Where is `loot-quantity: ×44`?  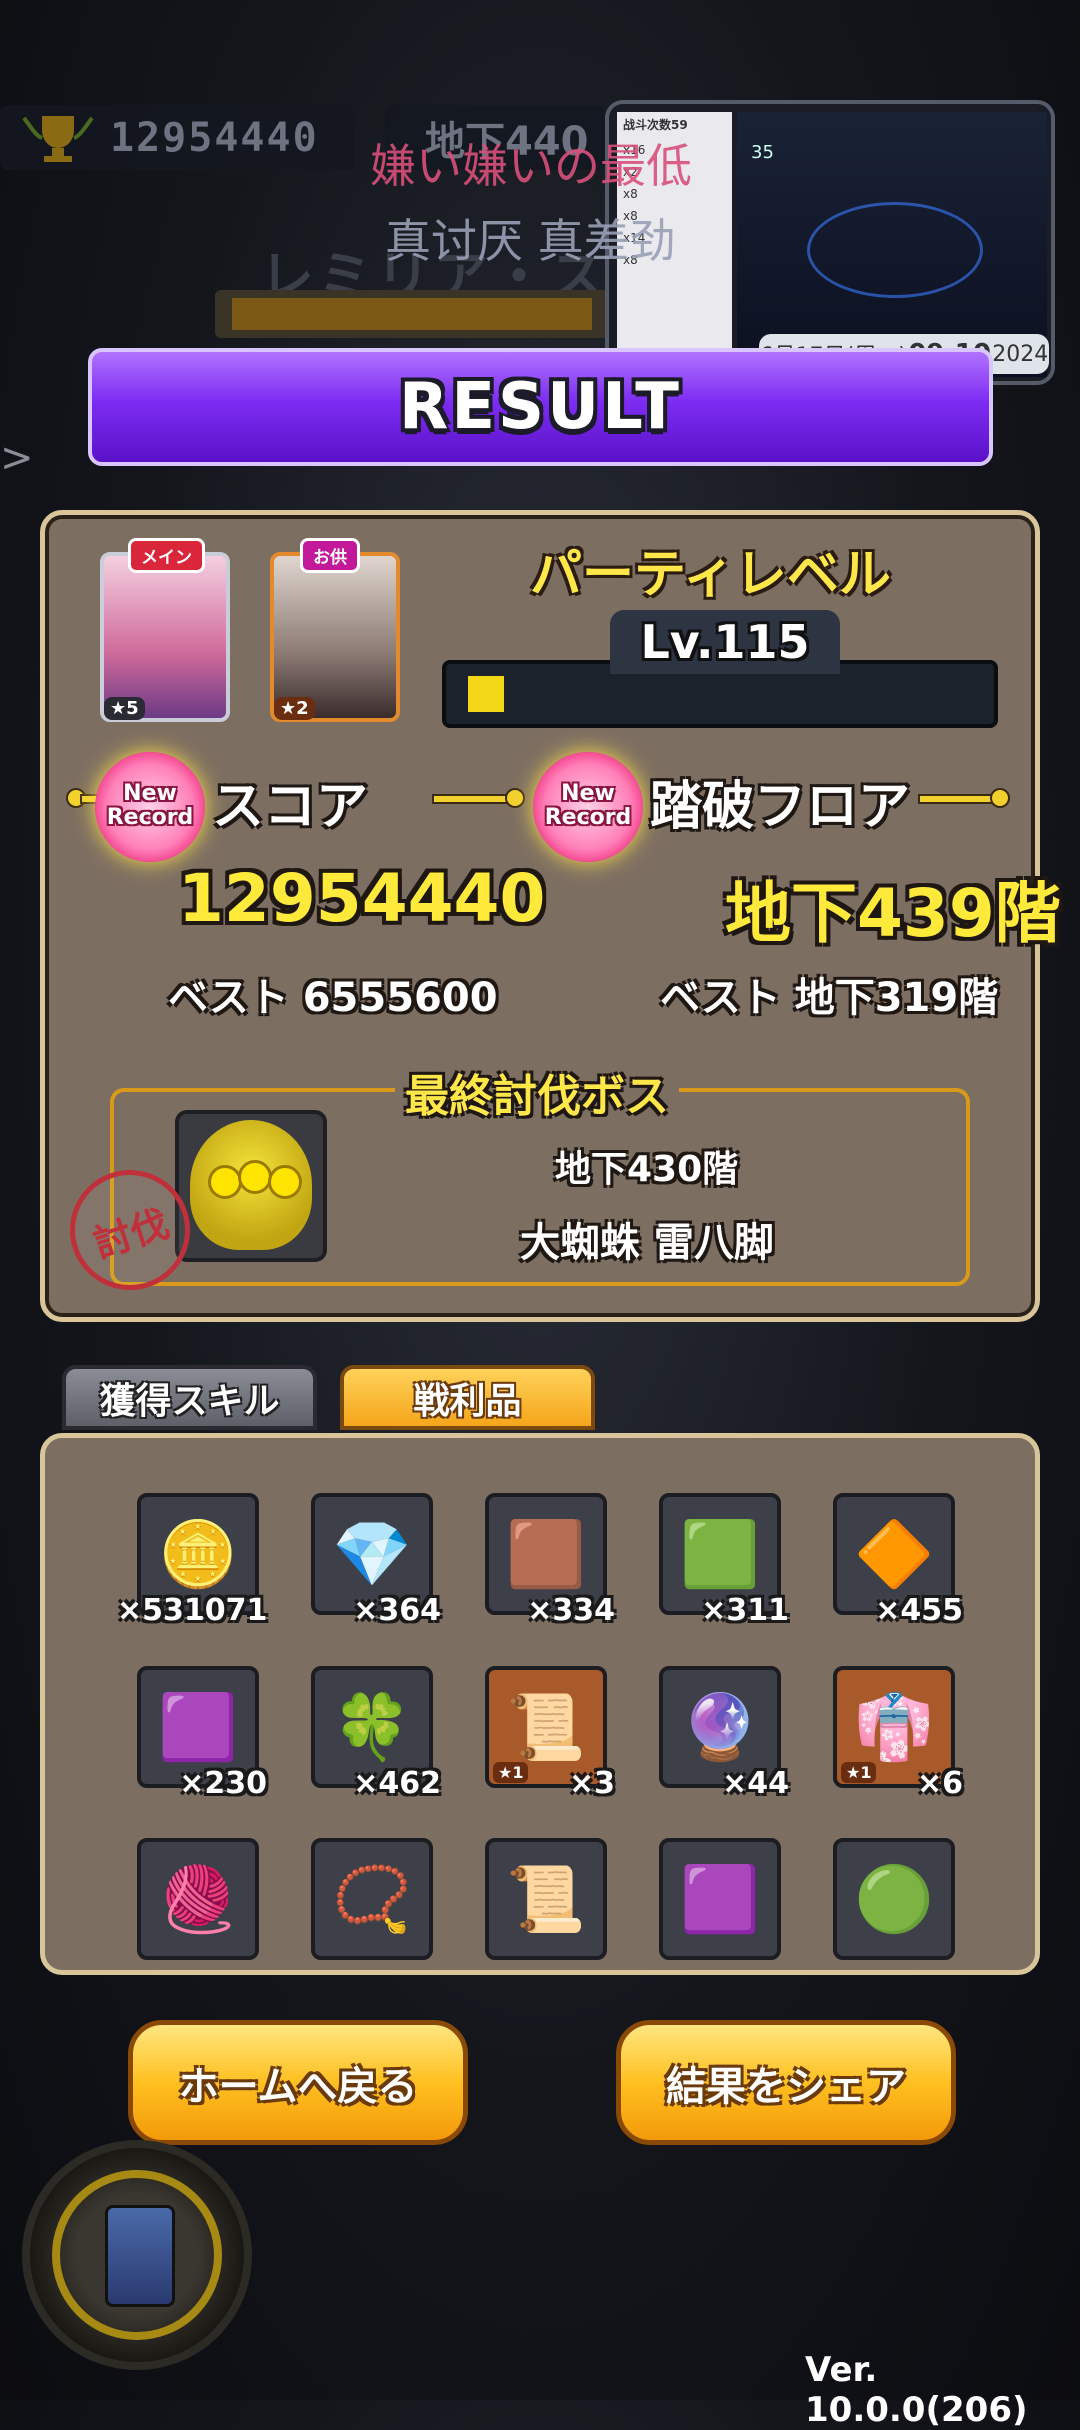
loot-quantity: ×44 is located at coordinates (755, 1783).